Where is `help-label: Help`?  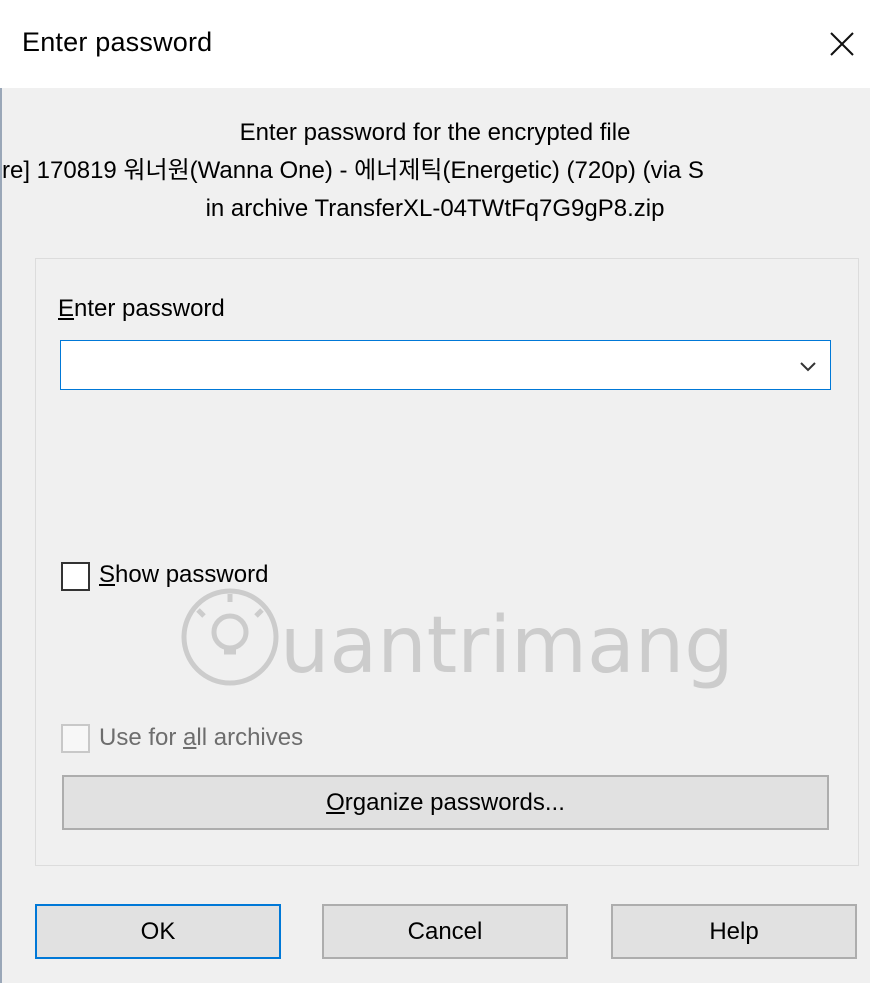
help-label: Help is located at coordinates (734, 931).